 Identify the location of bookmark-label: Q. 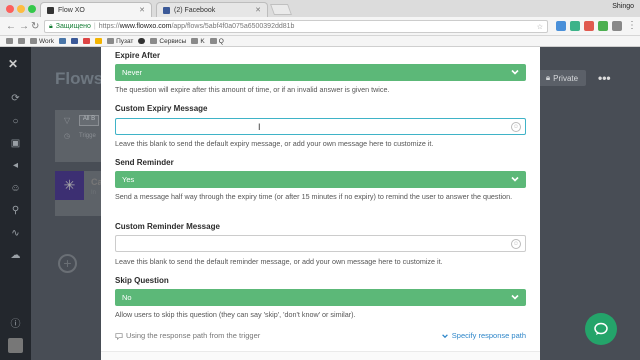
(221, 41).